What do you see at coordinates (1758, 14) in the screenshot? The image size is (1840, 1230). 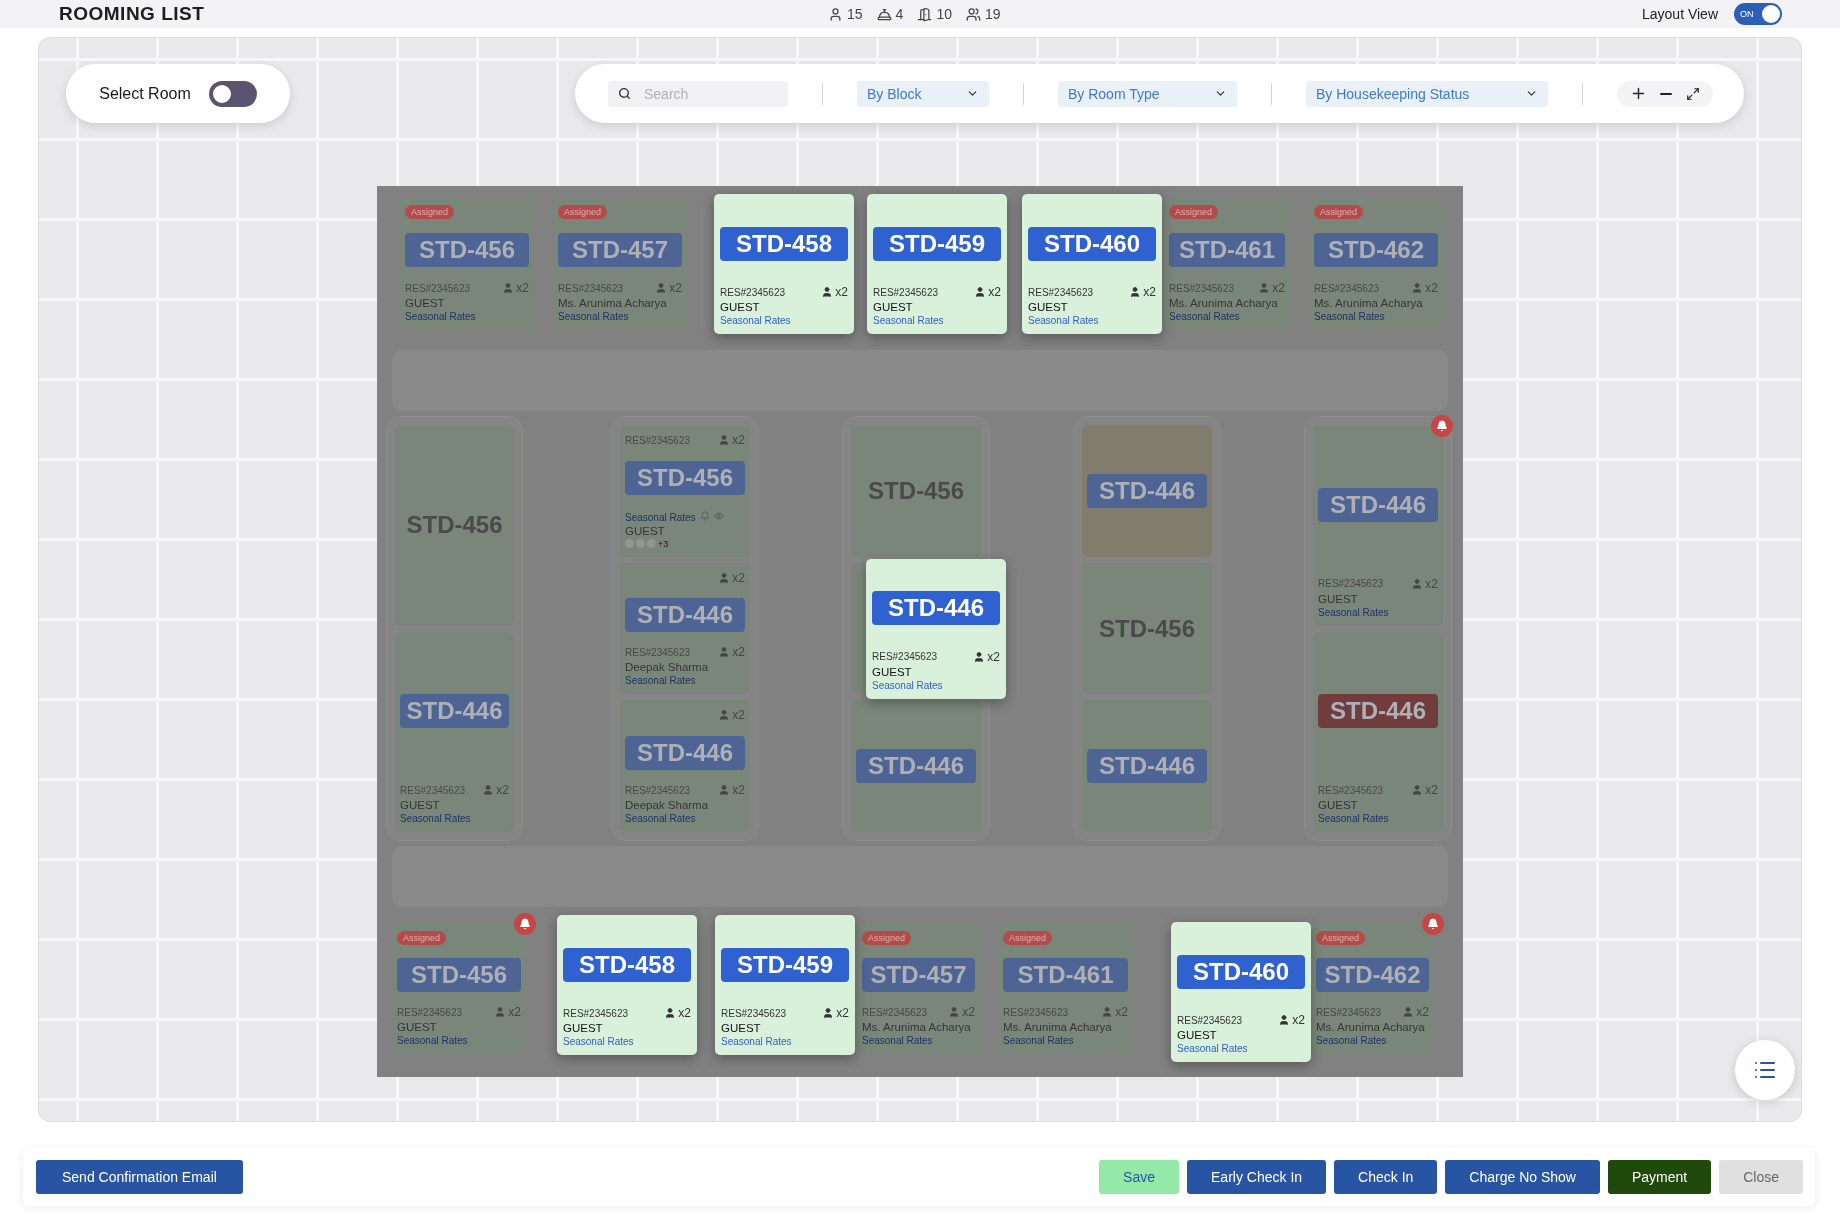 I see `layout-view-toggle: ON` at bounding box center [1758, 14].